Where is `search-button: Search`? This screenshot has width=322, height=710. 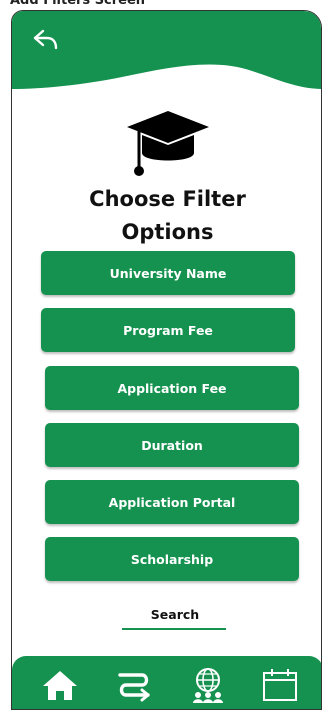
search-button: Search is located at coordinates (175, 614).